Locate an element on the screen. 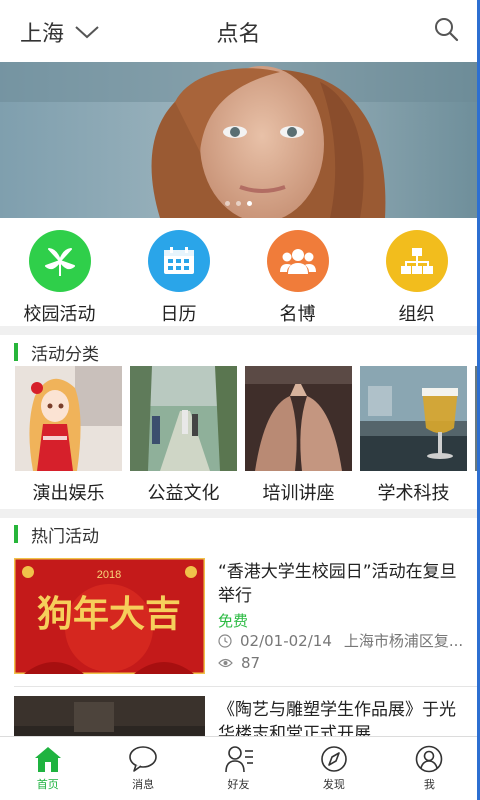 This screenshot has width=480, height=800. hot-section-header: 热门活动 is located at coordinates (238, 534).